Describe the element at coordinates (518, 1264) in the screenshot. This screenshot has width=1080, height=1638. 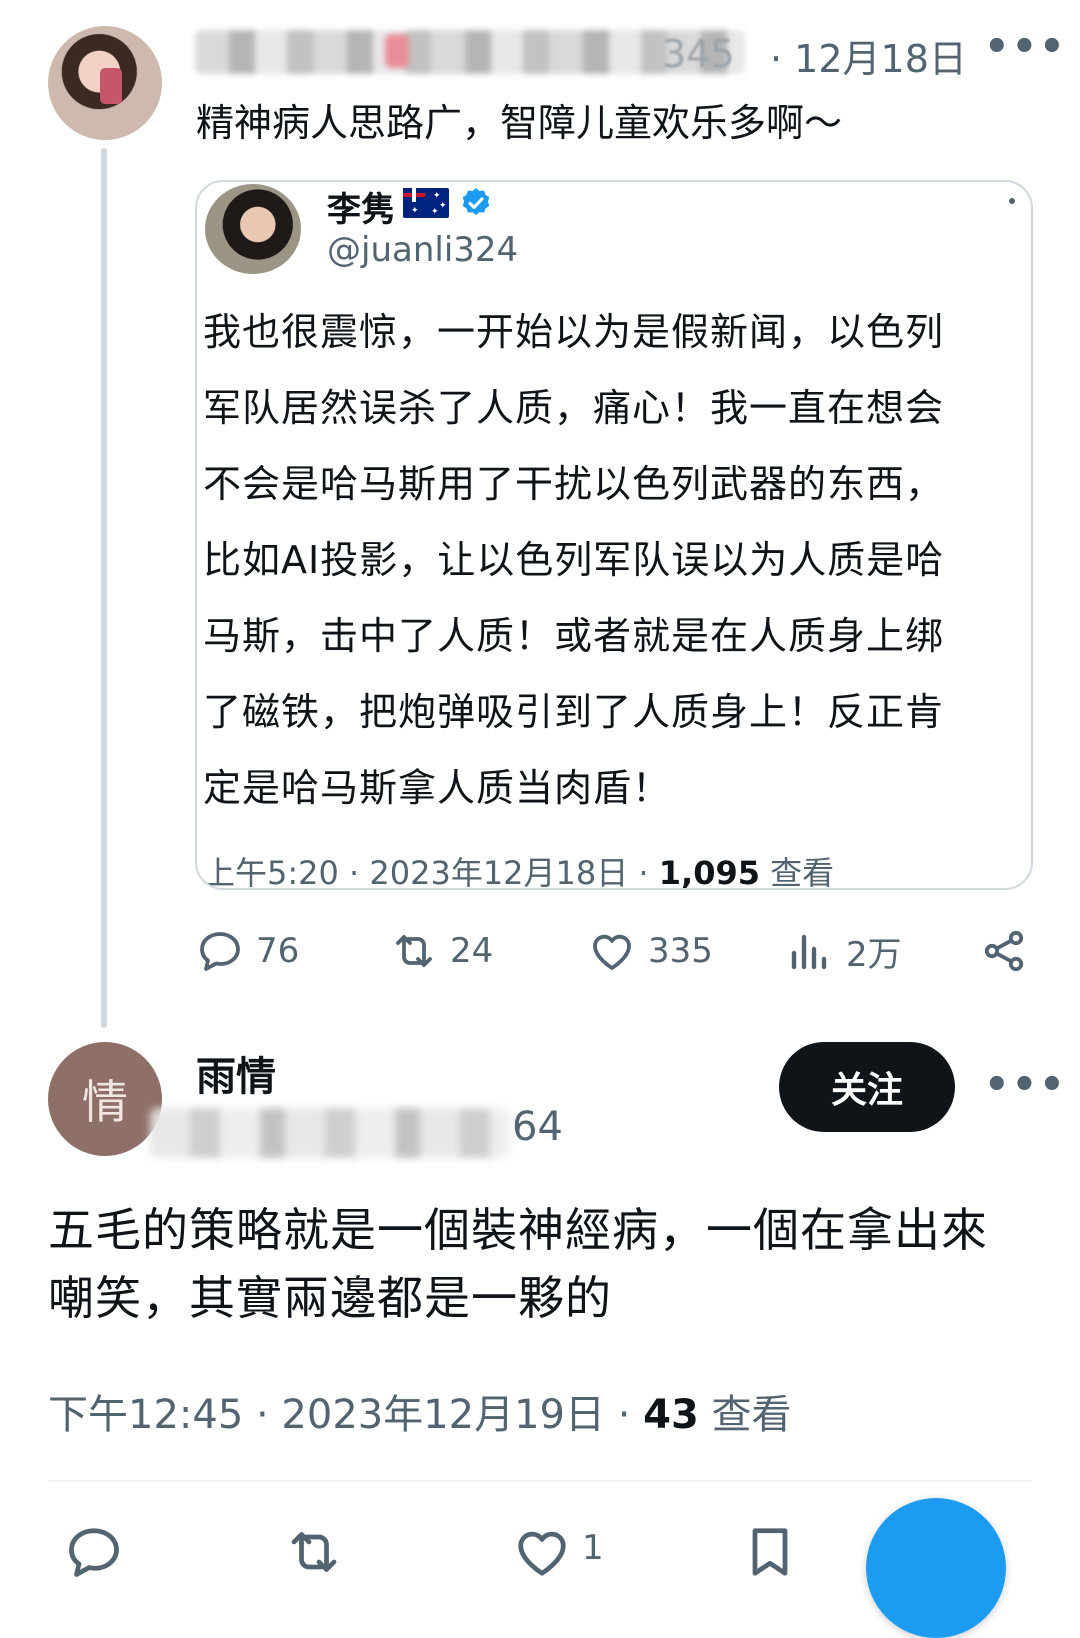
I see `tweet-text: 五毛的策略就是一個裝神經病，一個在拿出來 嘲笑，其實兩邊都是一夥的` at that location.